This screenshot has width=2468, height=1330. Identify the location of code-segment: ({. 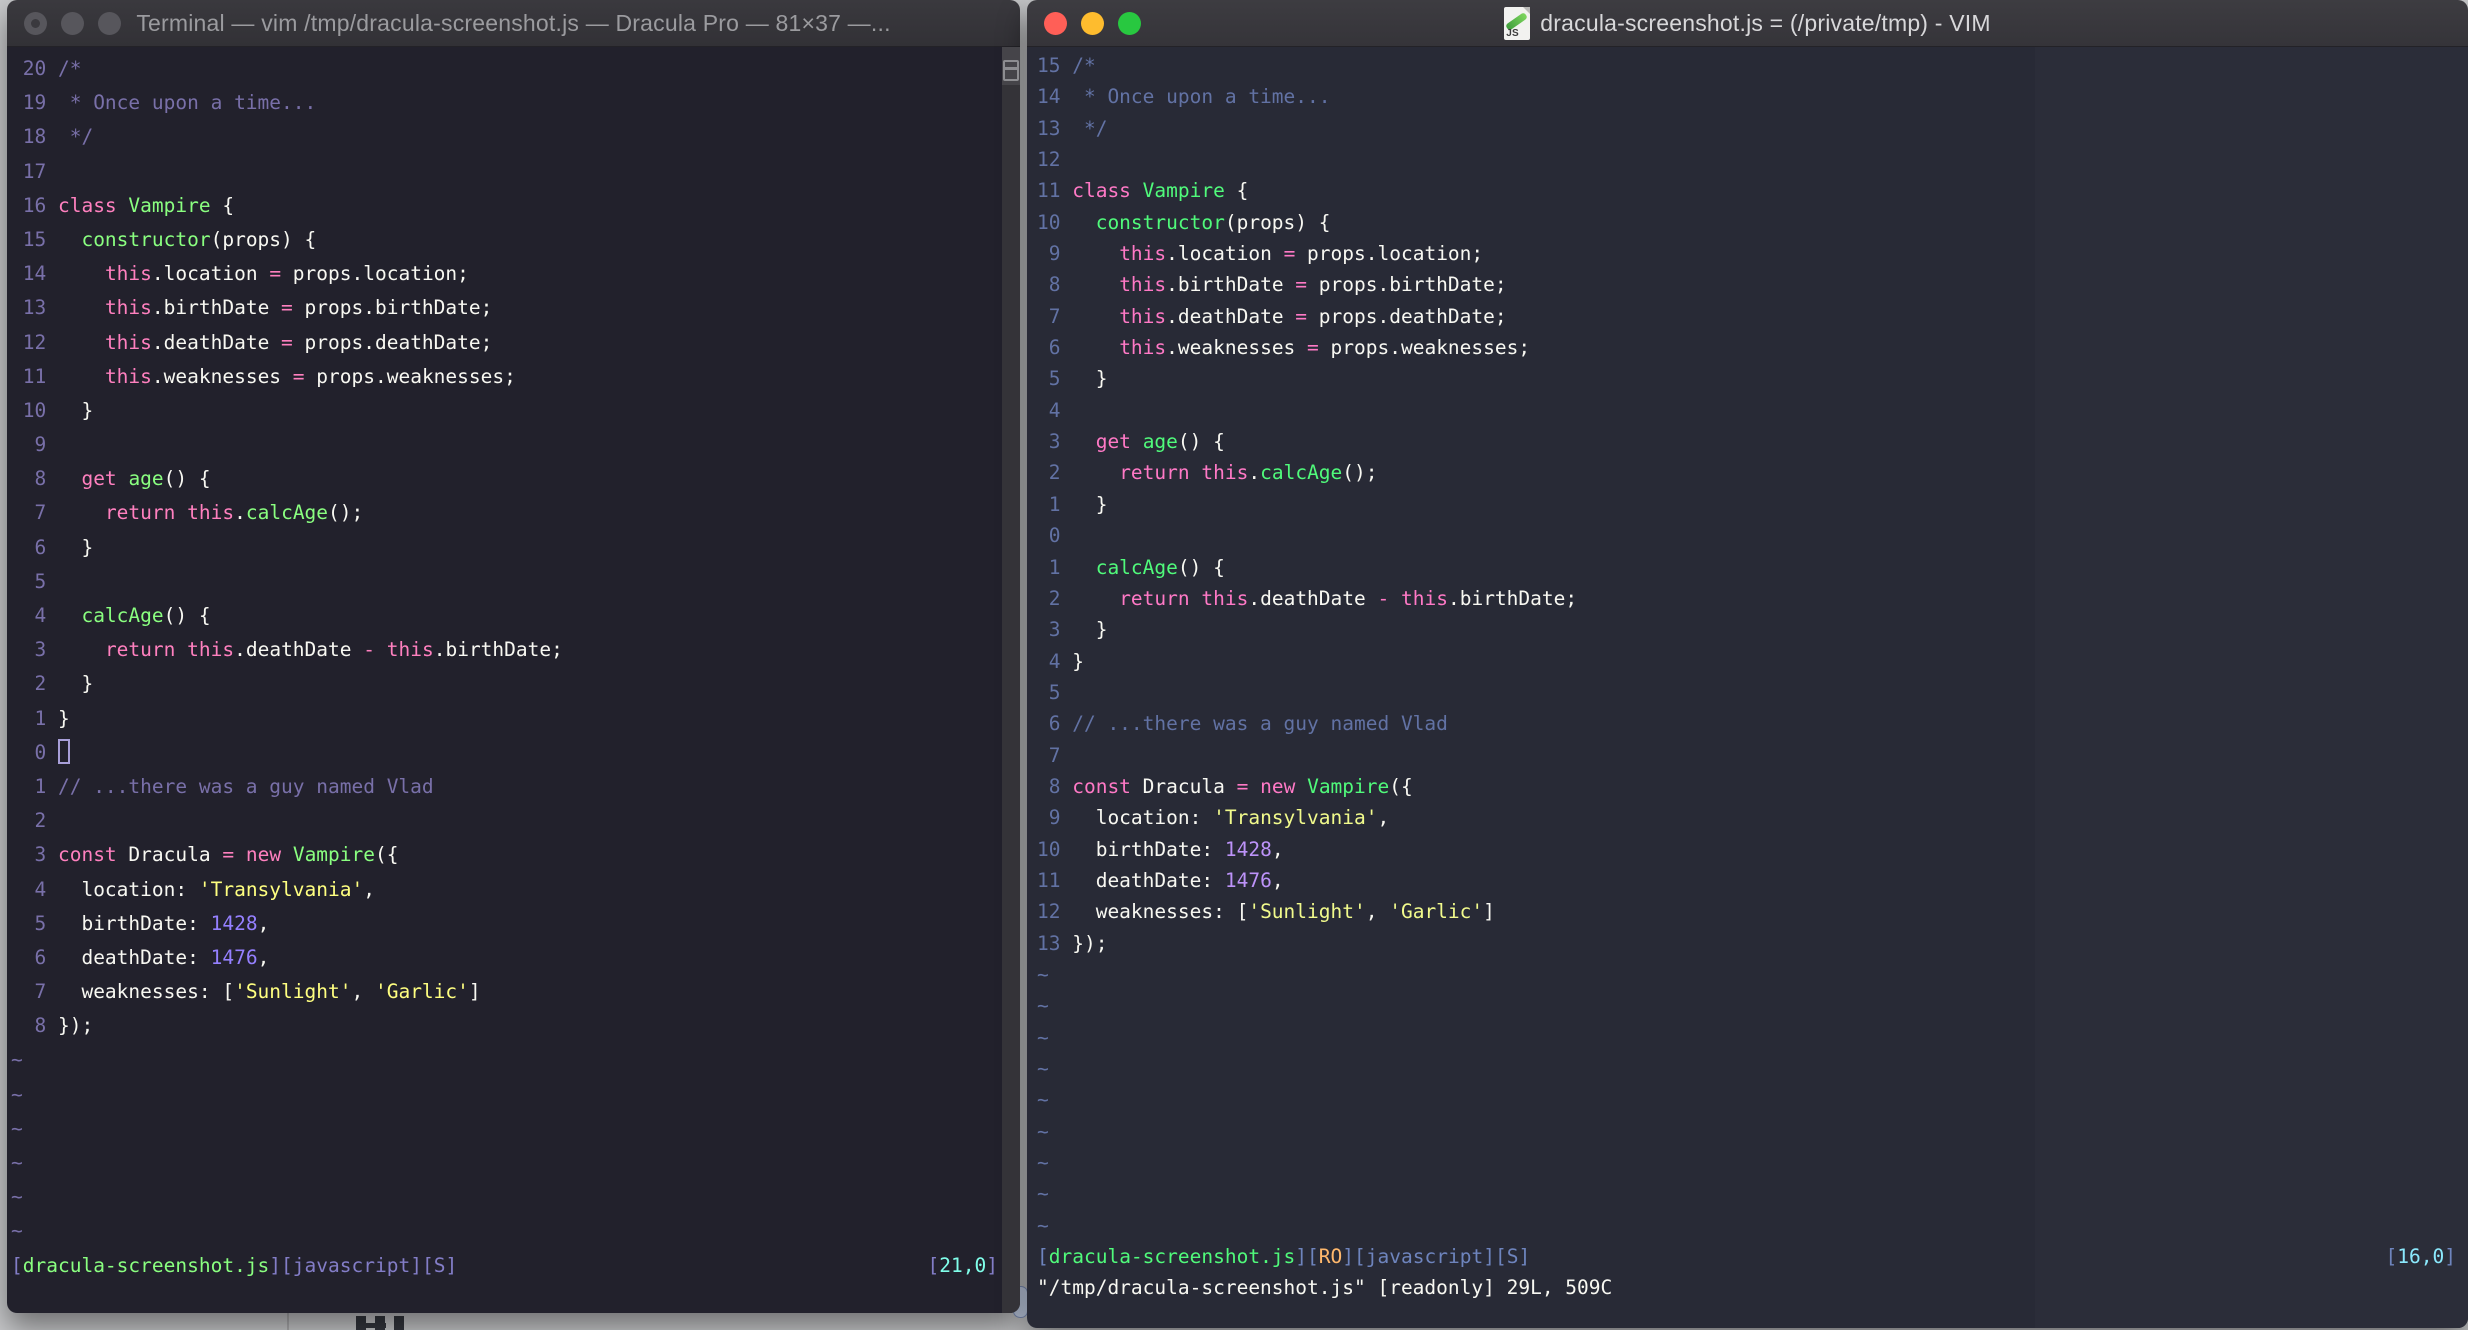
(387, 855).